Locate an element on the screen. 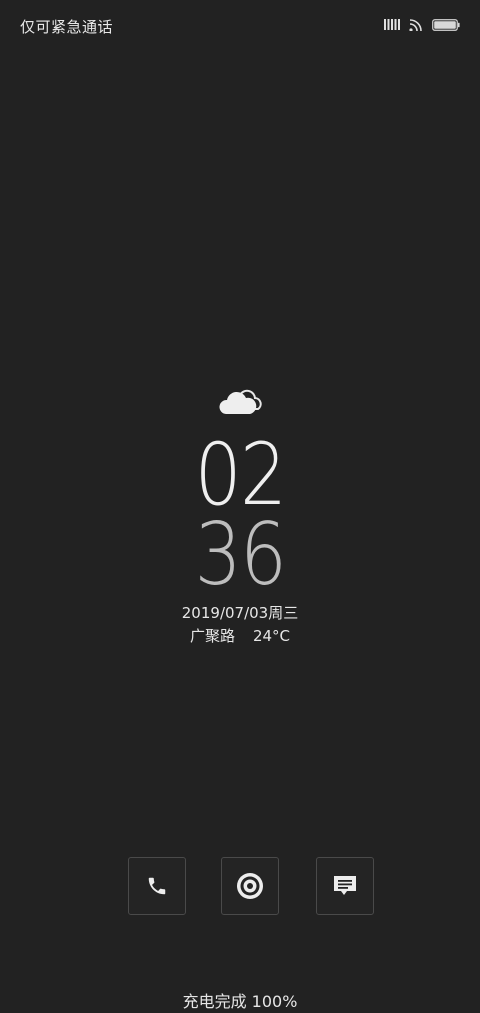 The width and height of the screenshot is (480, 1013). camera-shortcut-button is located at coordinates (250, 886).